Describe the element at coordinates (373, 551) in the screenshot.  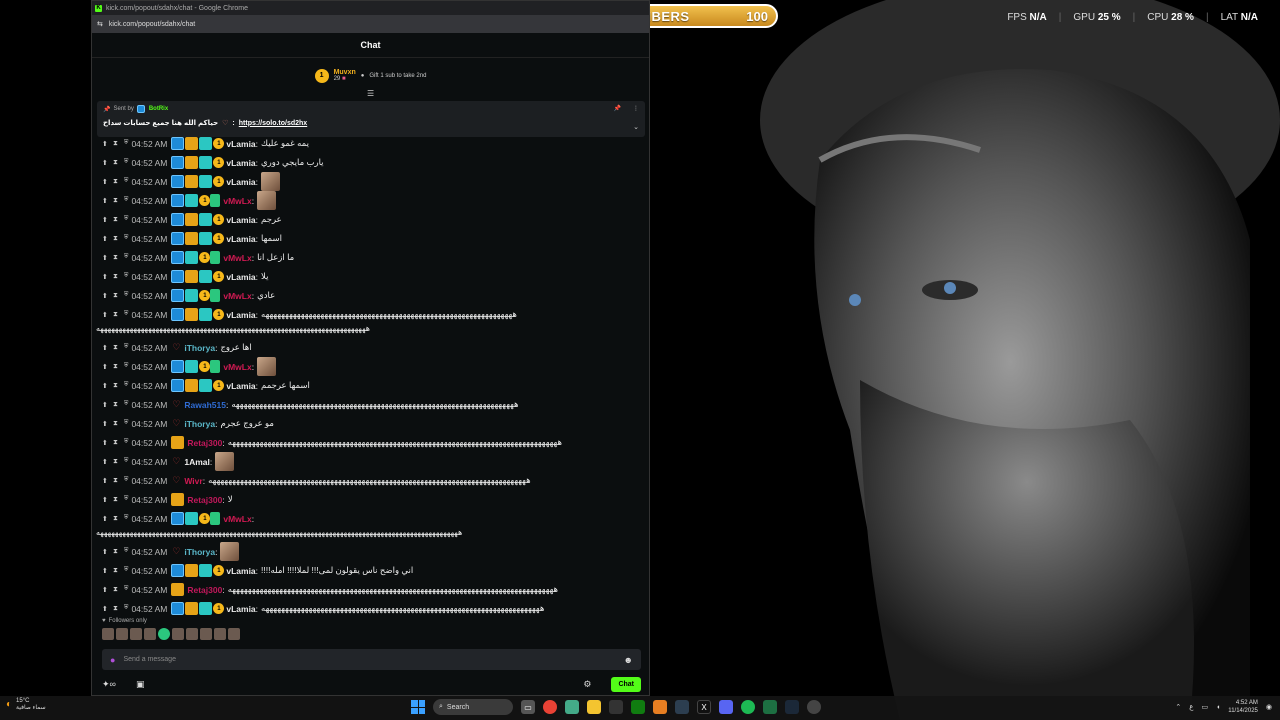
I see `chat-message: ⬆ ⧗ ⛨ 04:52 AM ♡ iThorya:` at that location.